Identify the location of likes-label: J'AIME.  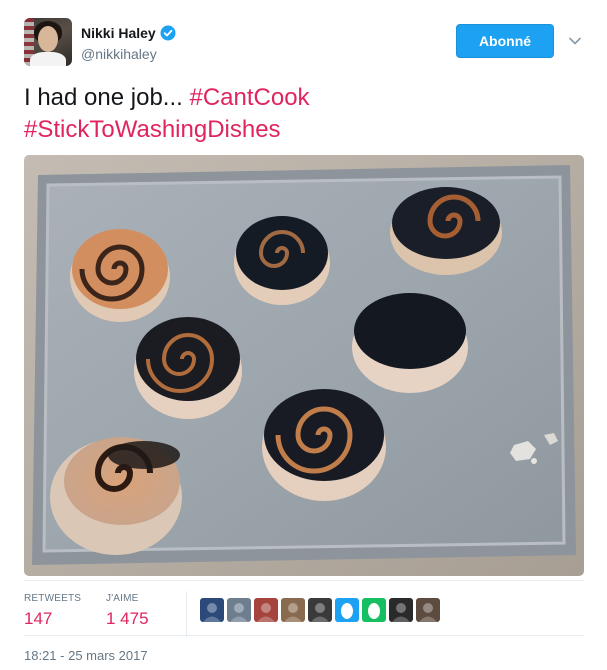
(122, 598).